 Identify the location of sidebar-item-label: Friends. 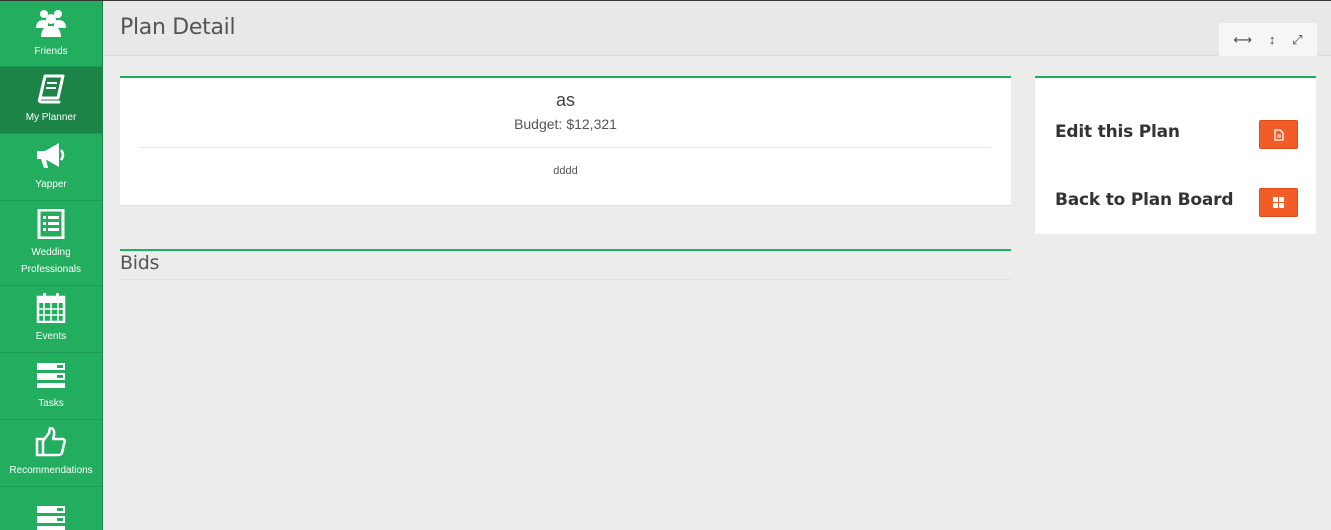
(51, 51).